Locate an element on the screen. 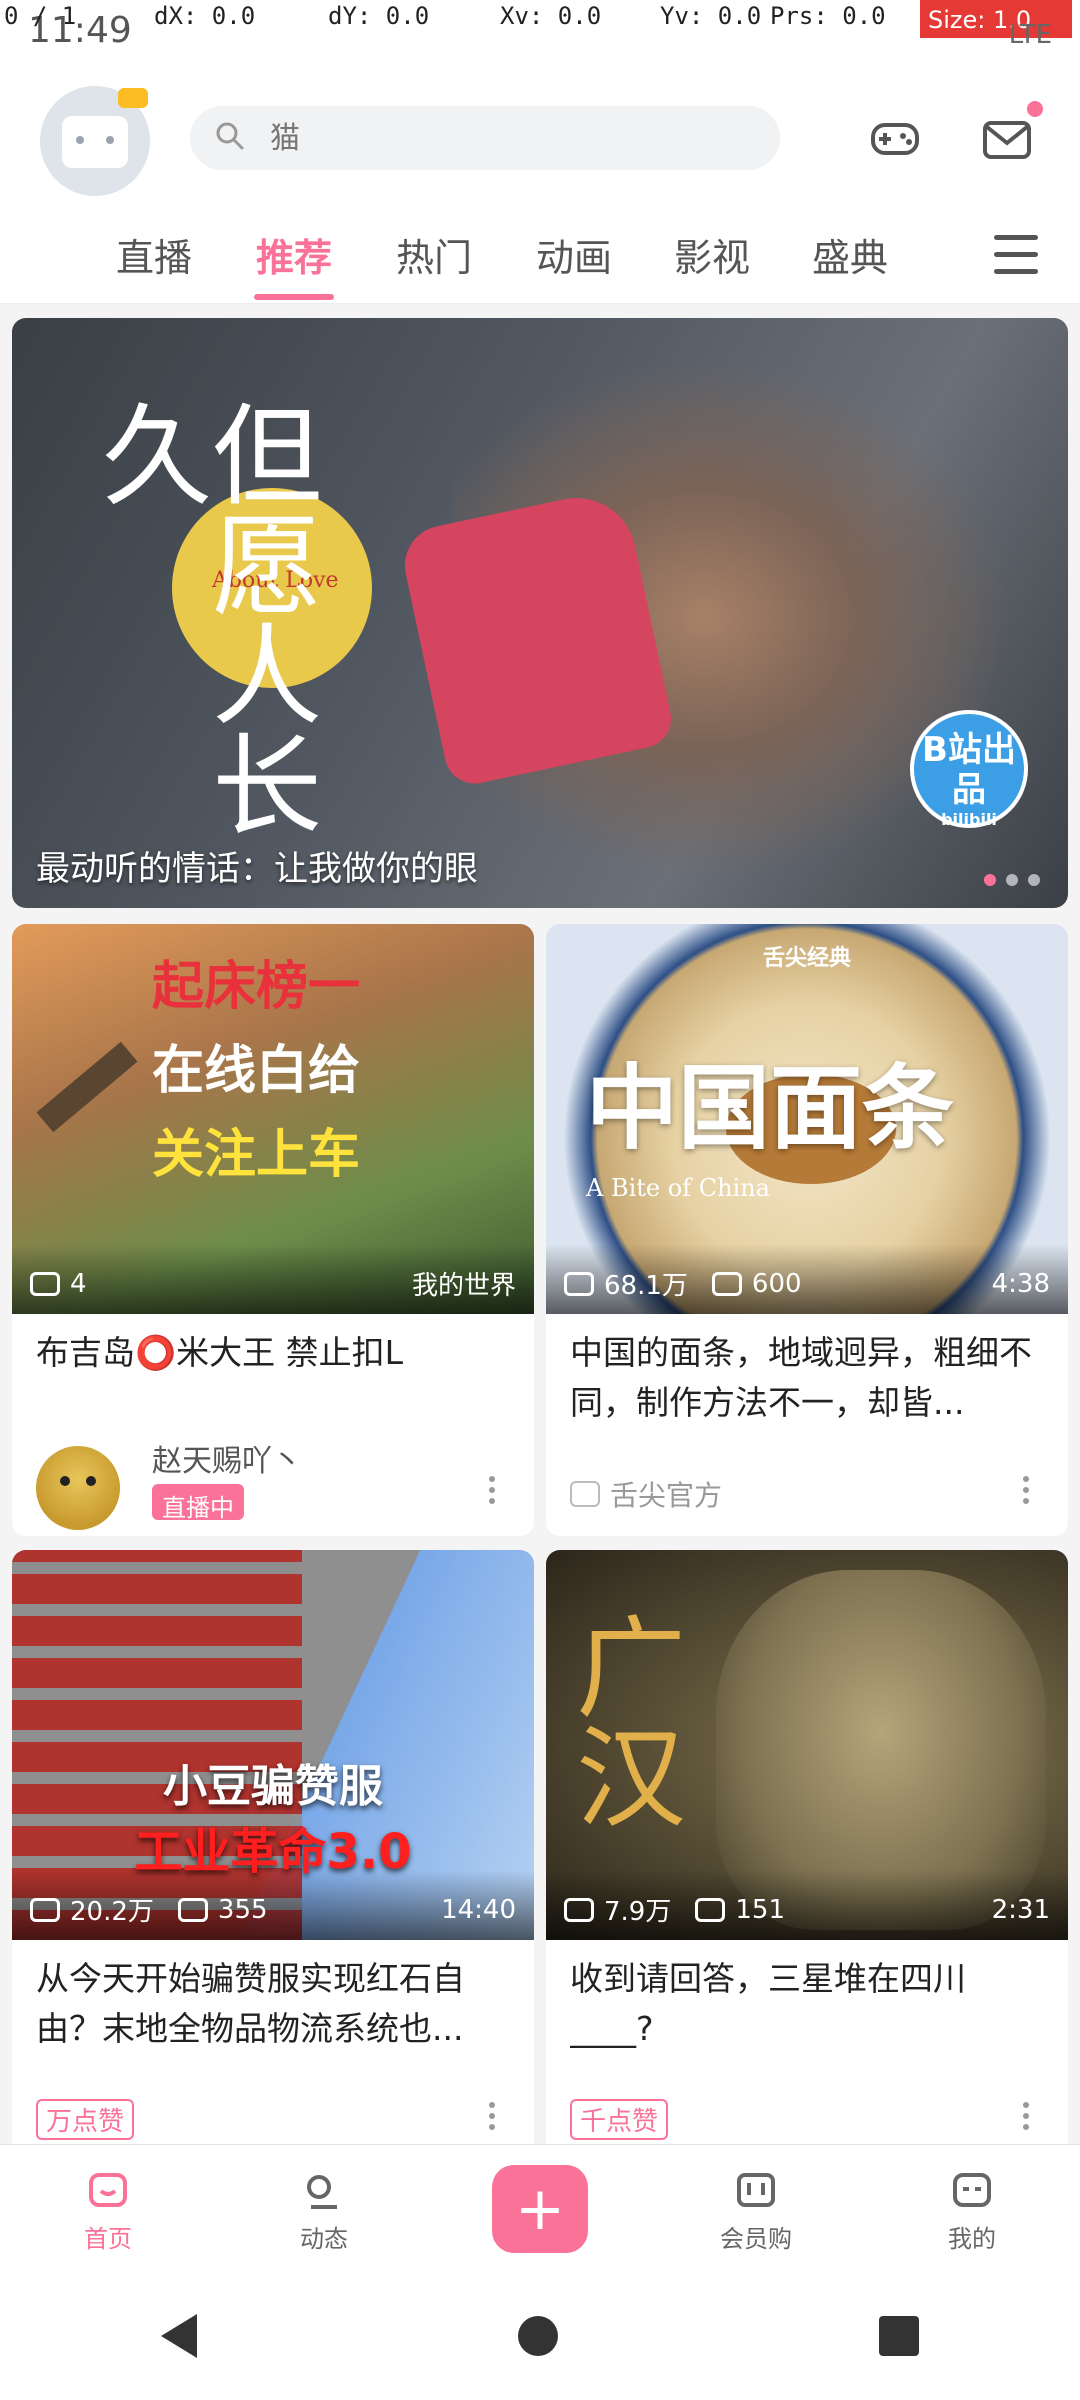  streamer-name: 赵天赐吖丶 is located at coordinates (227, 1461).